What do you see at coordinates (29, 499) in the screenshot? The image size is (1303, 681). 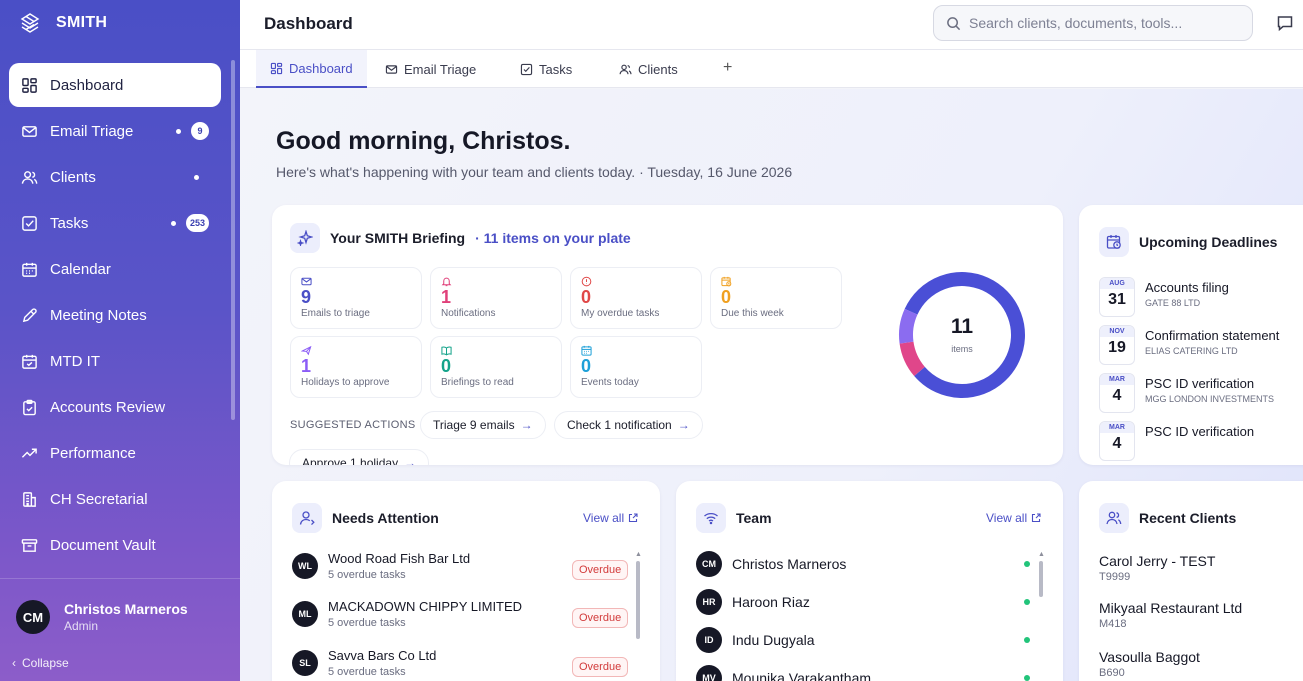 I see `building-icon` at bounding box center [29, 499].